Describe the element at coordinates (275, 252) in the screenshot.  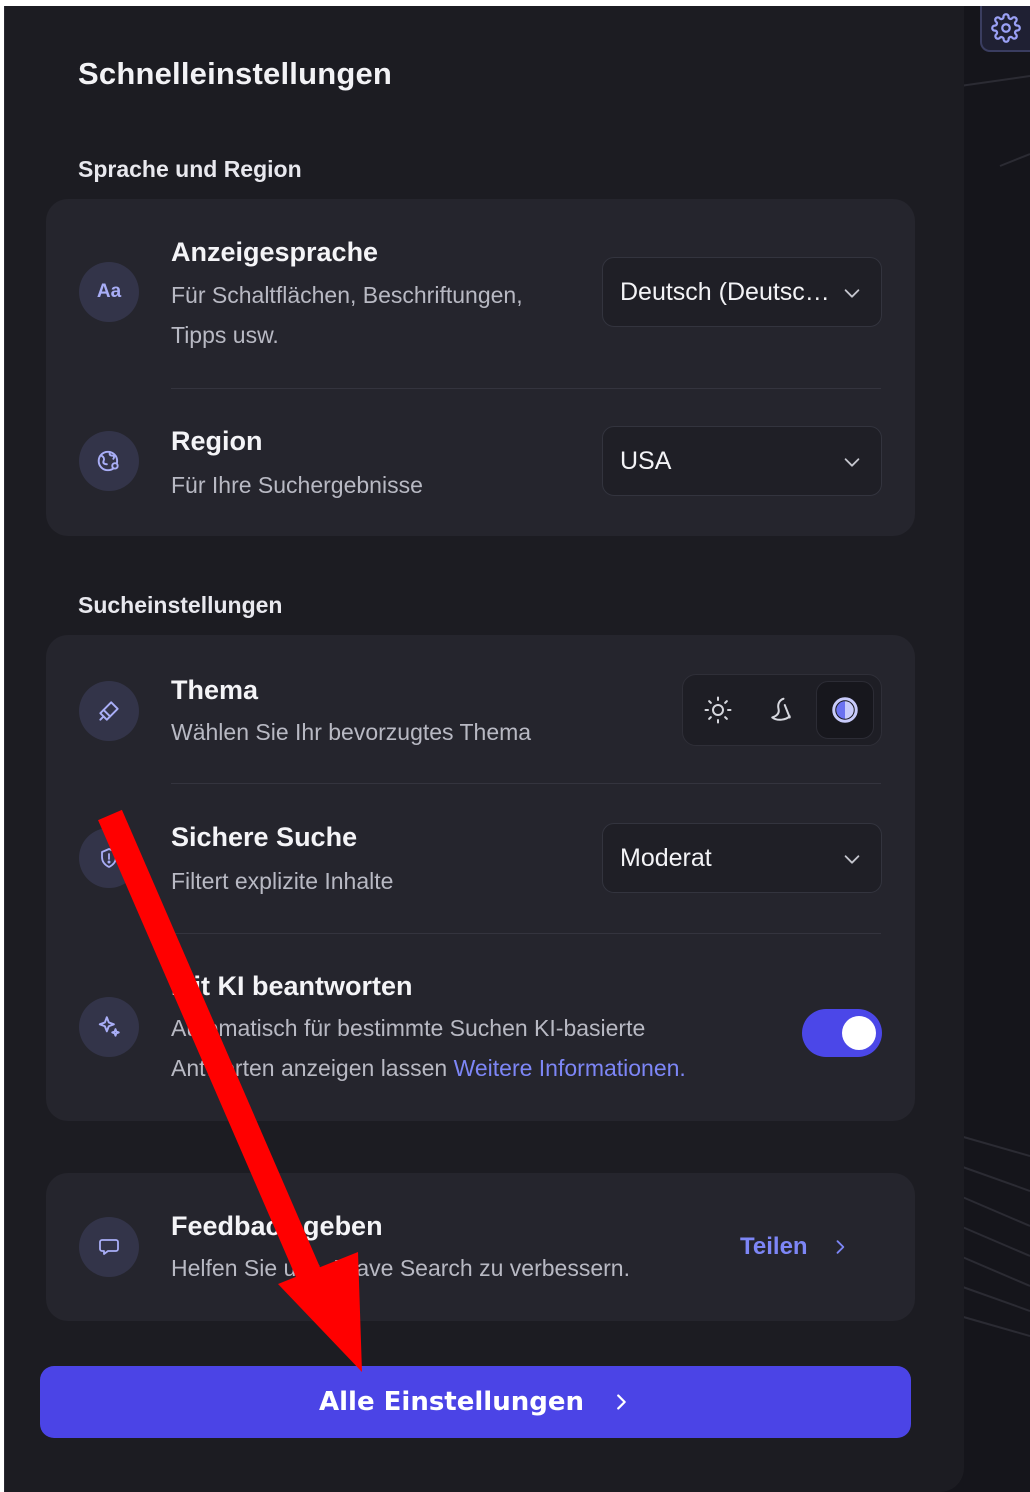
I see `display-language-title: Anzeigesprache` at that location.